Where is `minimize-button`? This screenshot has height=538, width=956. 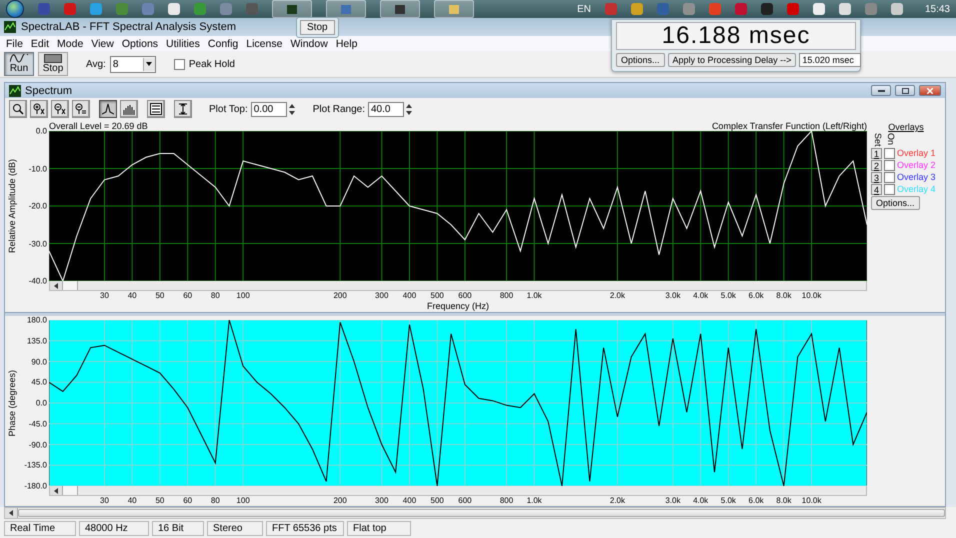
minimize-button is located at coordinates (881, 90).